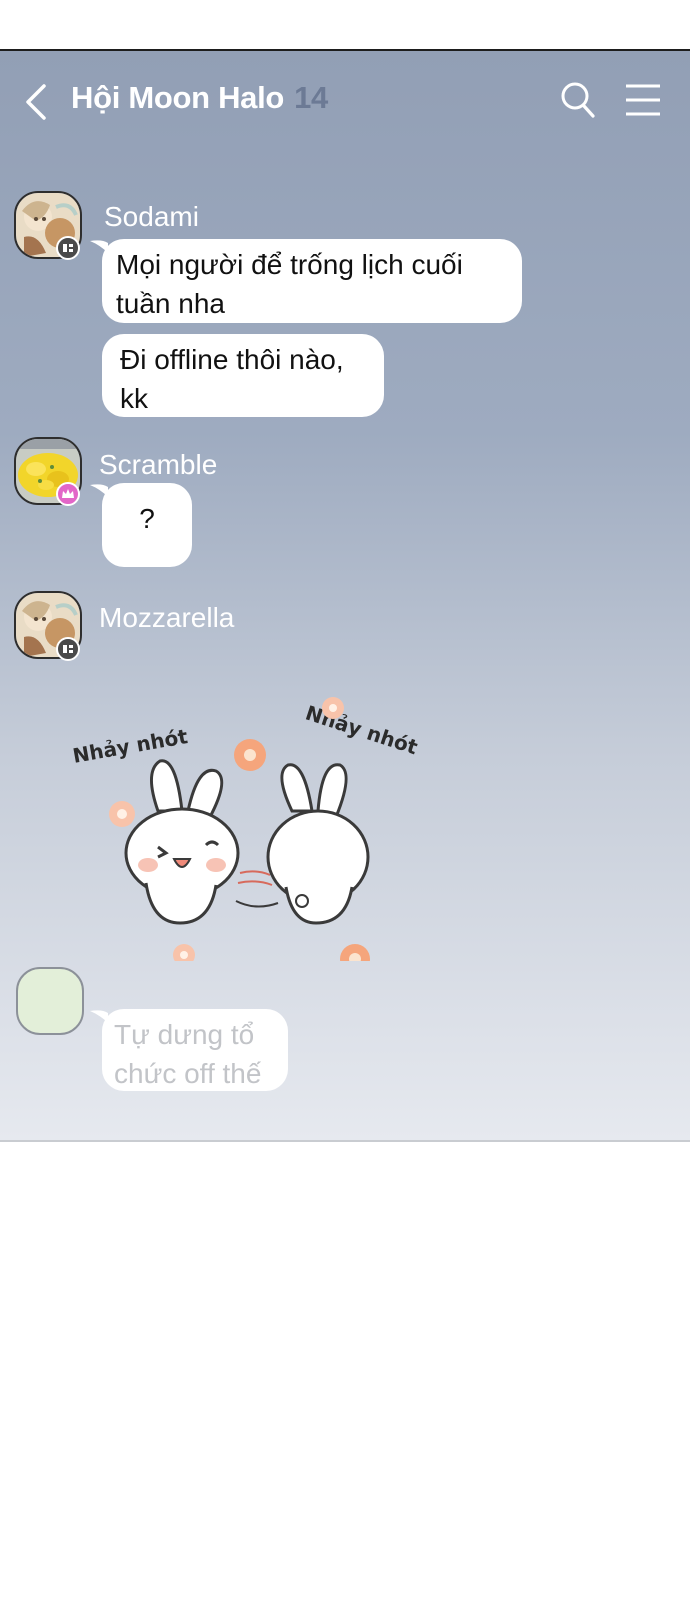  Describe the element at coordinates (318, 844) in the screenshot. I see `rabbit-right` at that location.